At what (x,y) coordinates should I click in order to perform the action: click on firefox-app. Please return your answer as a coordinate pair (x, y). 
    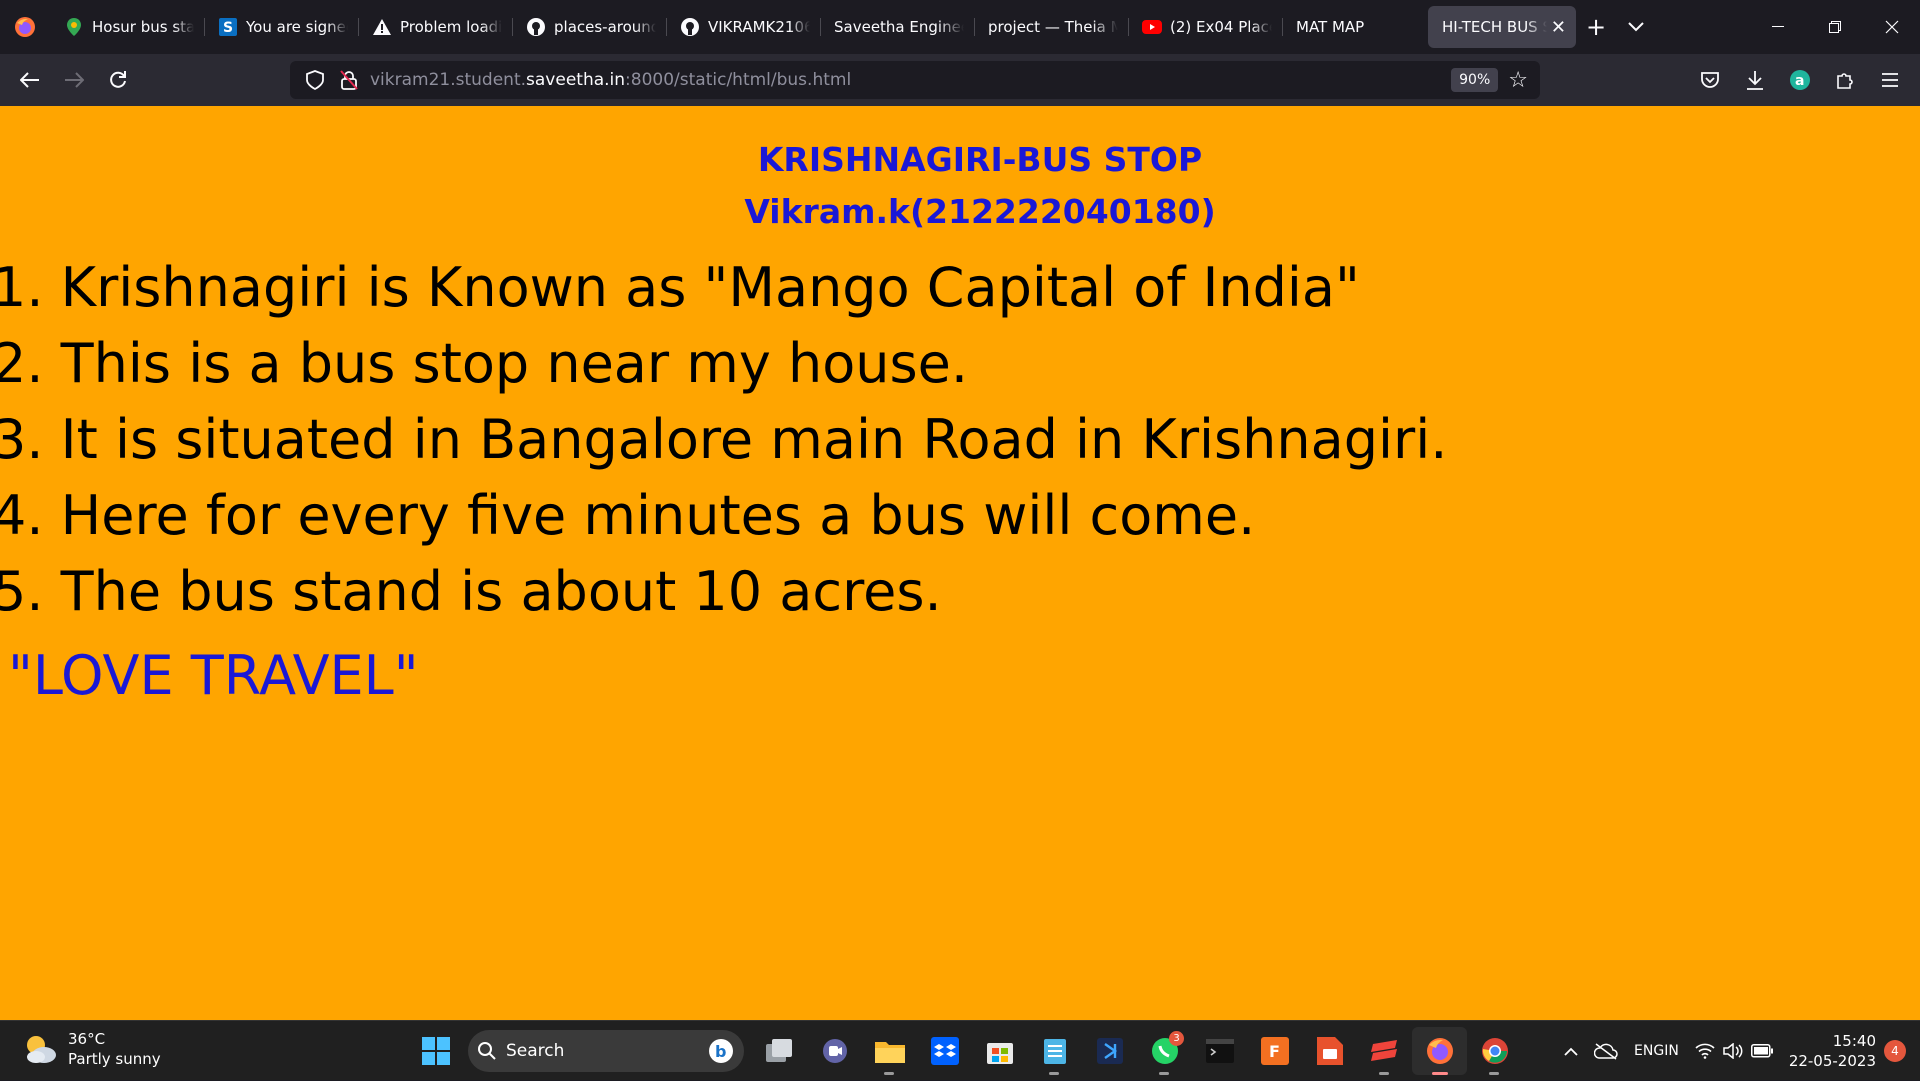
    Looking at the image, I should click on (1439, 1051).